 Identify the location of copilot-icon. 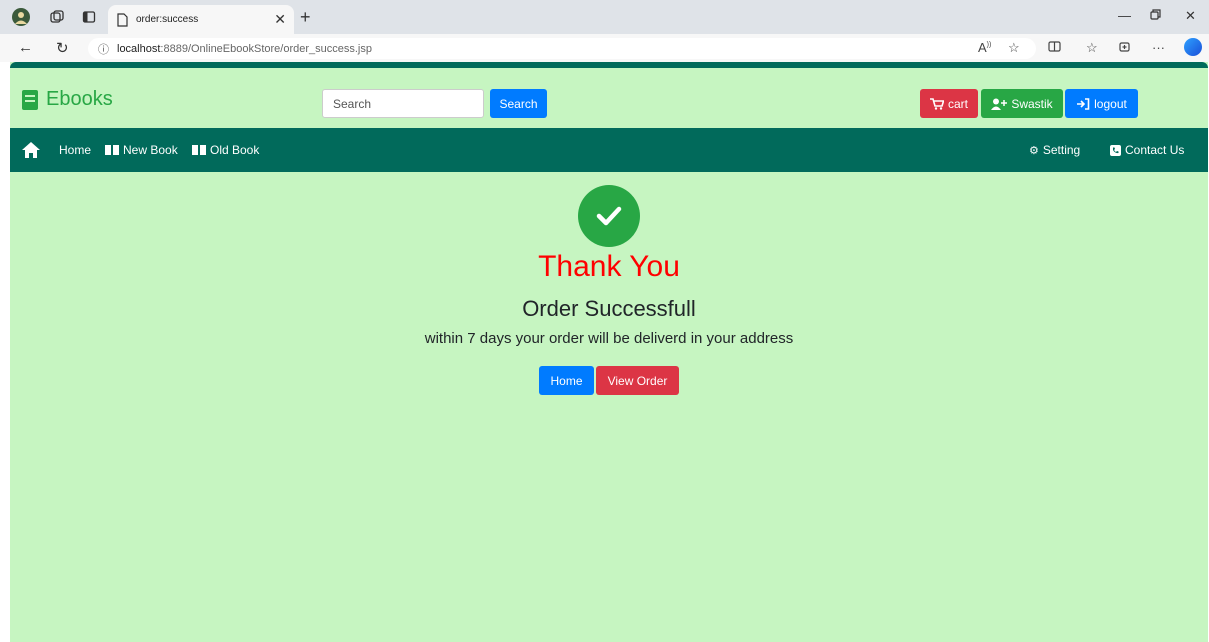
(1193, 47).